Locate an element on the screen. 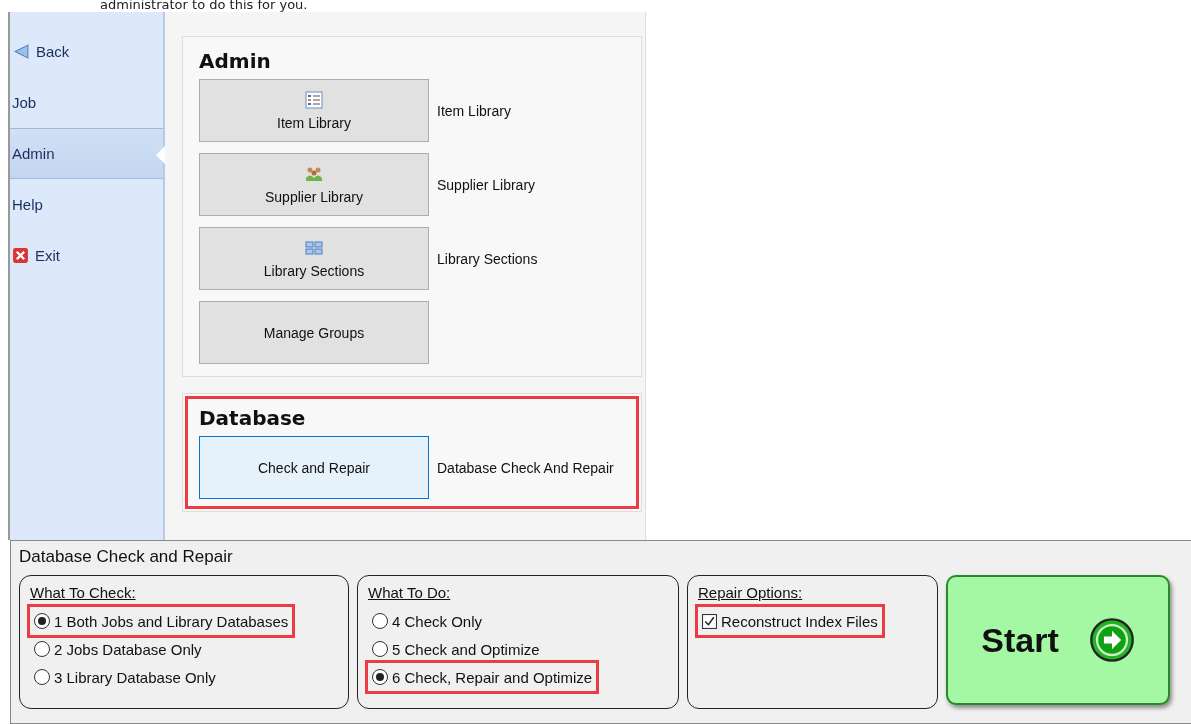 This screenshot has height=724, width=1191. close-icon is located at coordinates (20, 255).